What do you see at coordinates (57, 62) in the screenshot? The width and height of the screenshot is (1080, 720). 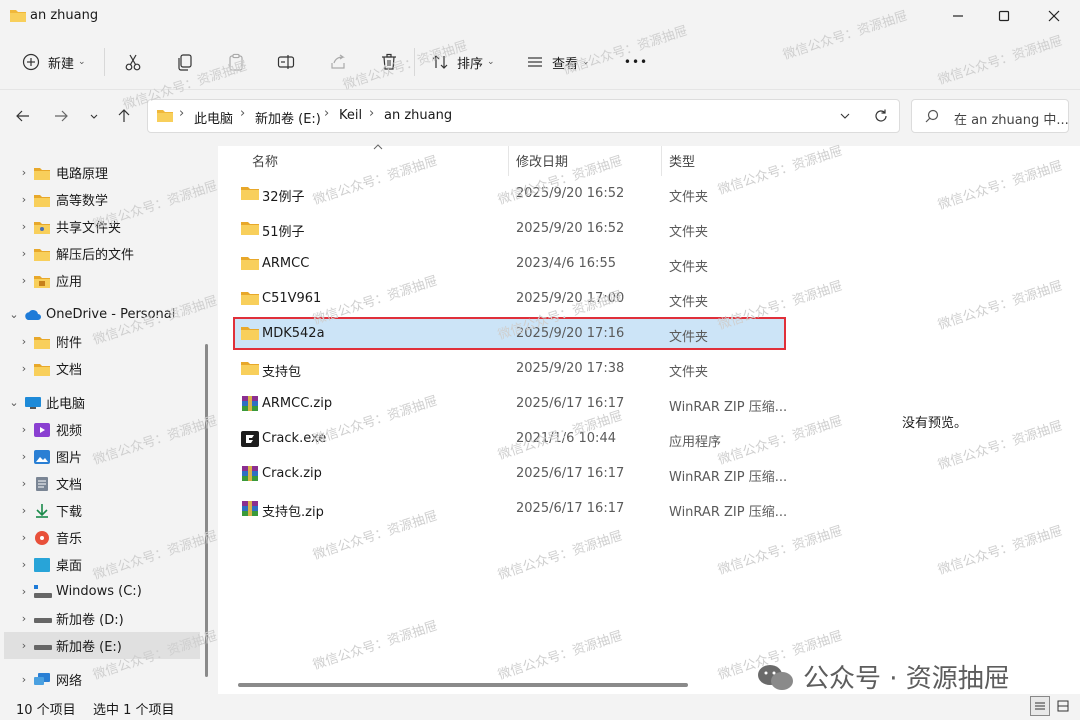 I see `new-button: 新建 ⌄` at bounding box center [57, 62].